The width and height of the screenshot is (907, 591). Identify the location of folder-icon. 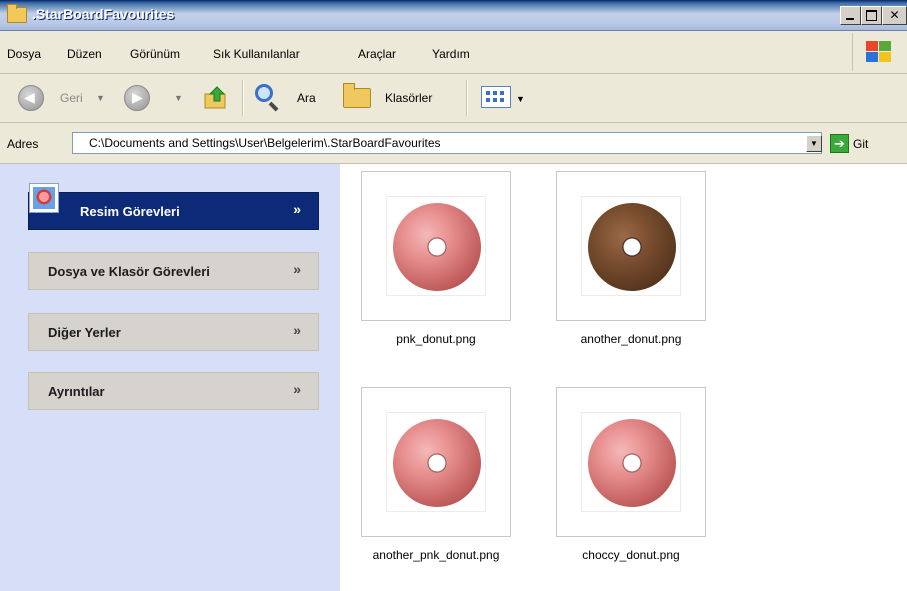
(17, 13).